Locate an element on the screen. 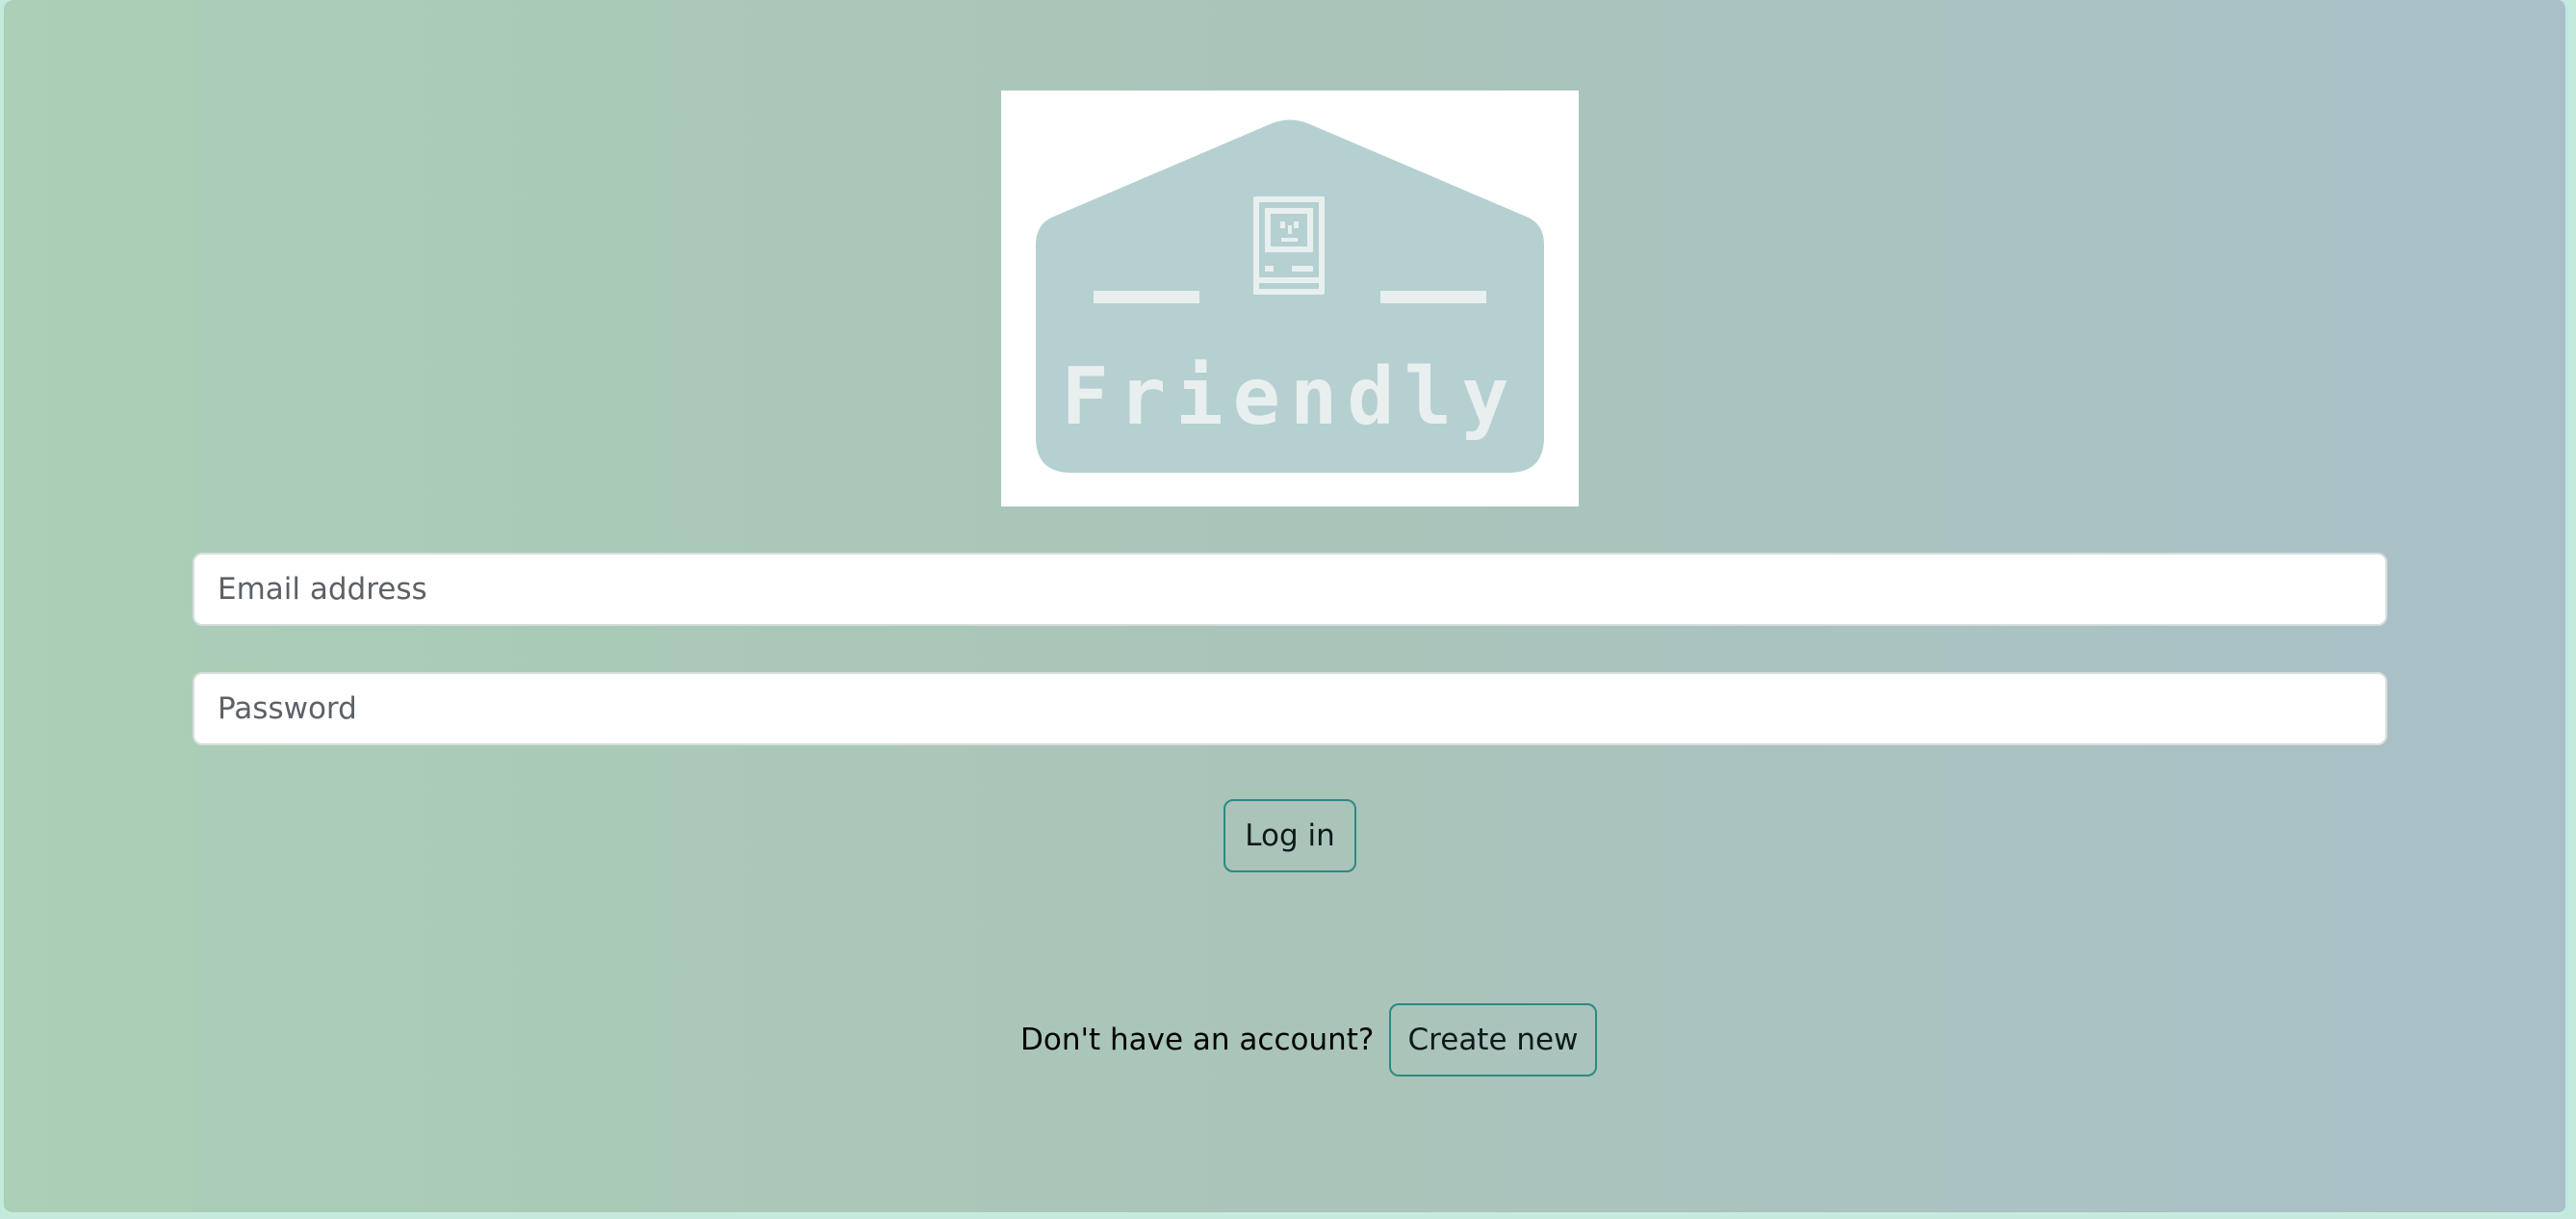  app-logo: Friendly is located at coordinates (1290, 298).